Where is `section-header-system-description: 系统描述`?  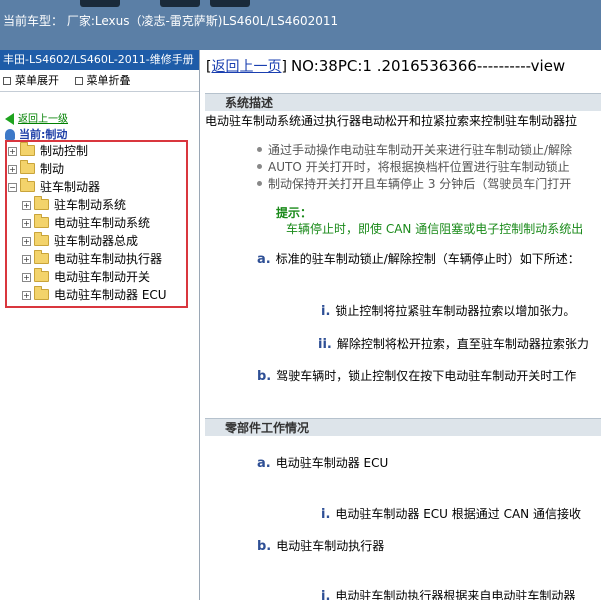 section-header-system-description: 系统描述 is located at coordinates (403, 102).